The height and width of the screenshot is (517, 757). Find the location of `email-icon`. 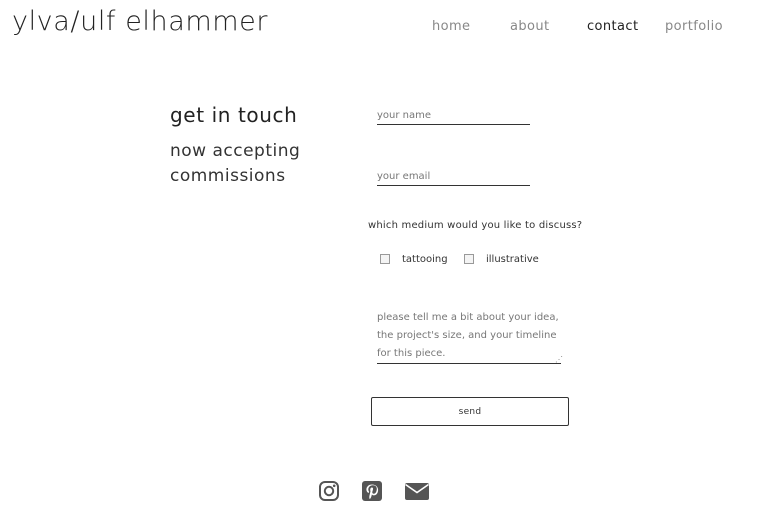

email-icon is located at coordinates (417, 491).